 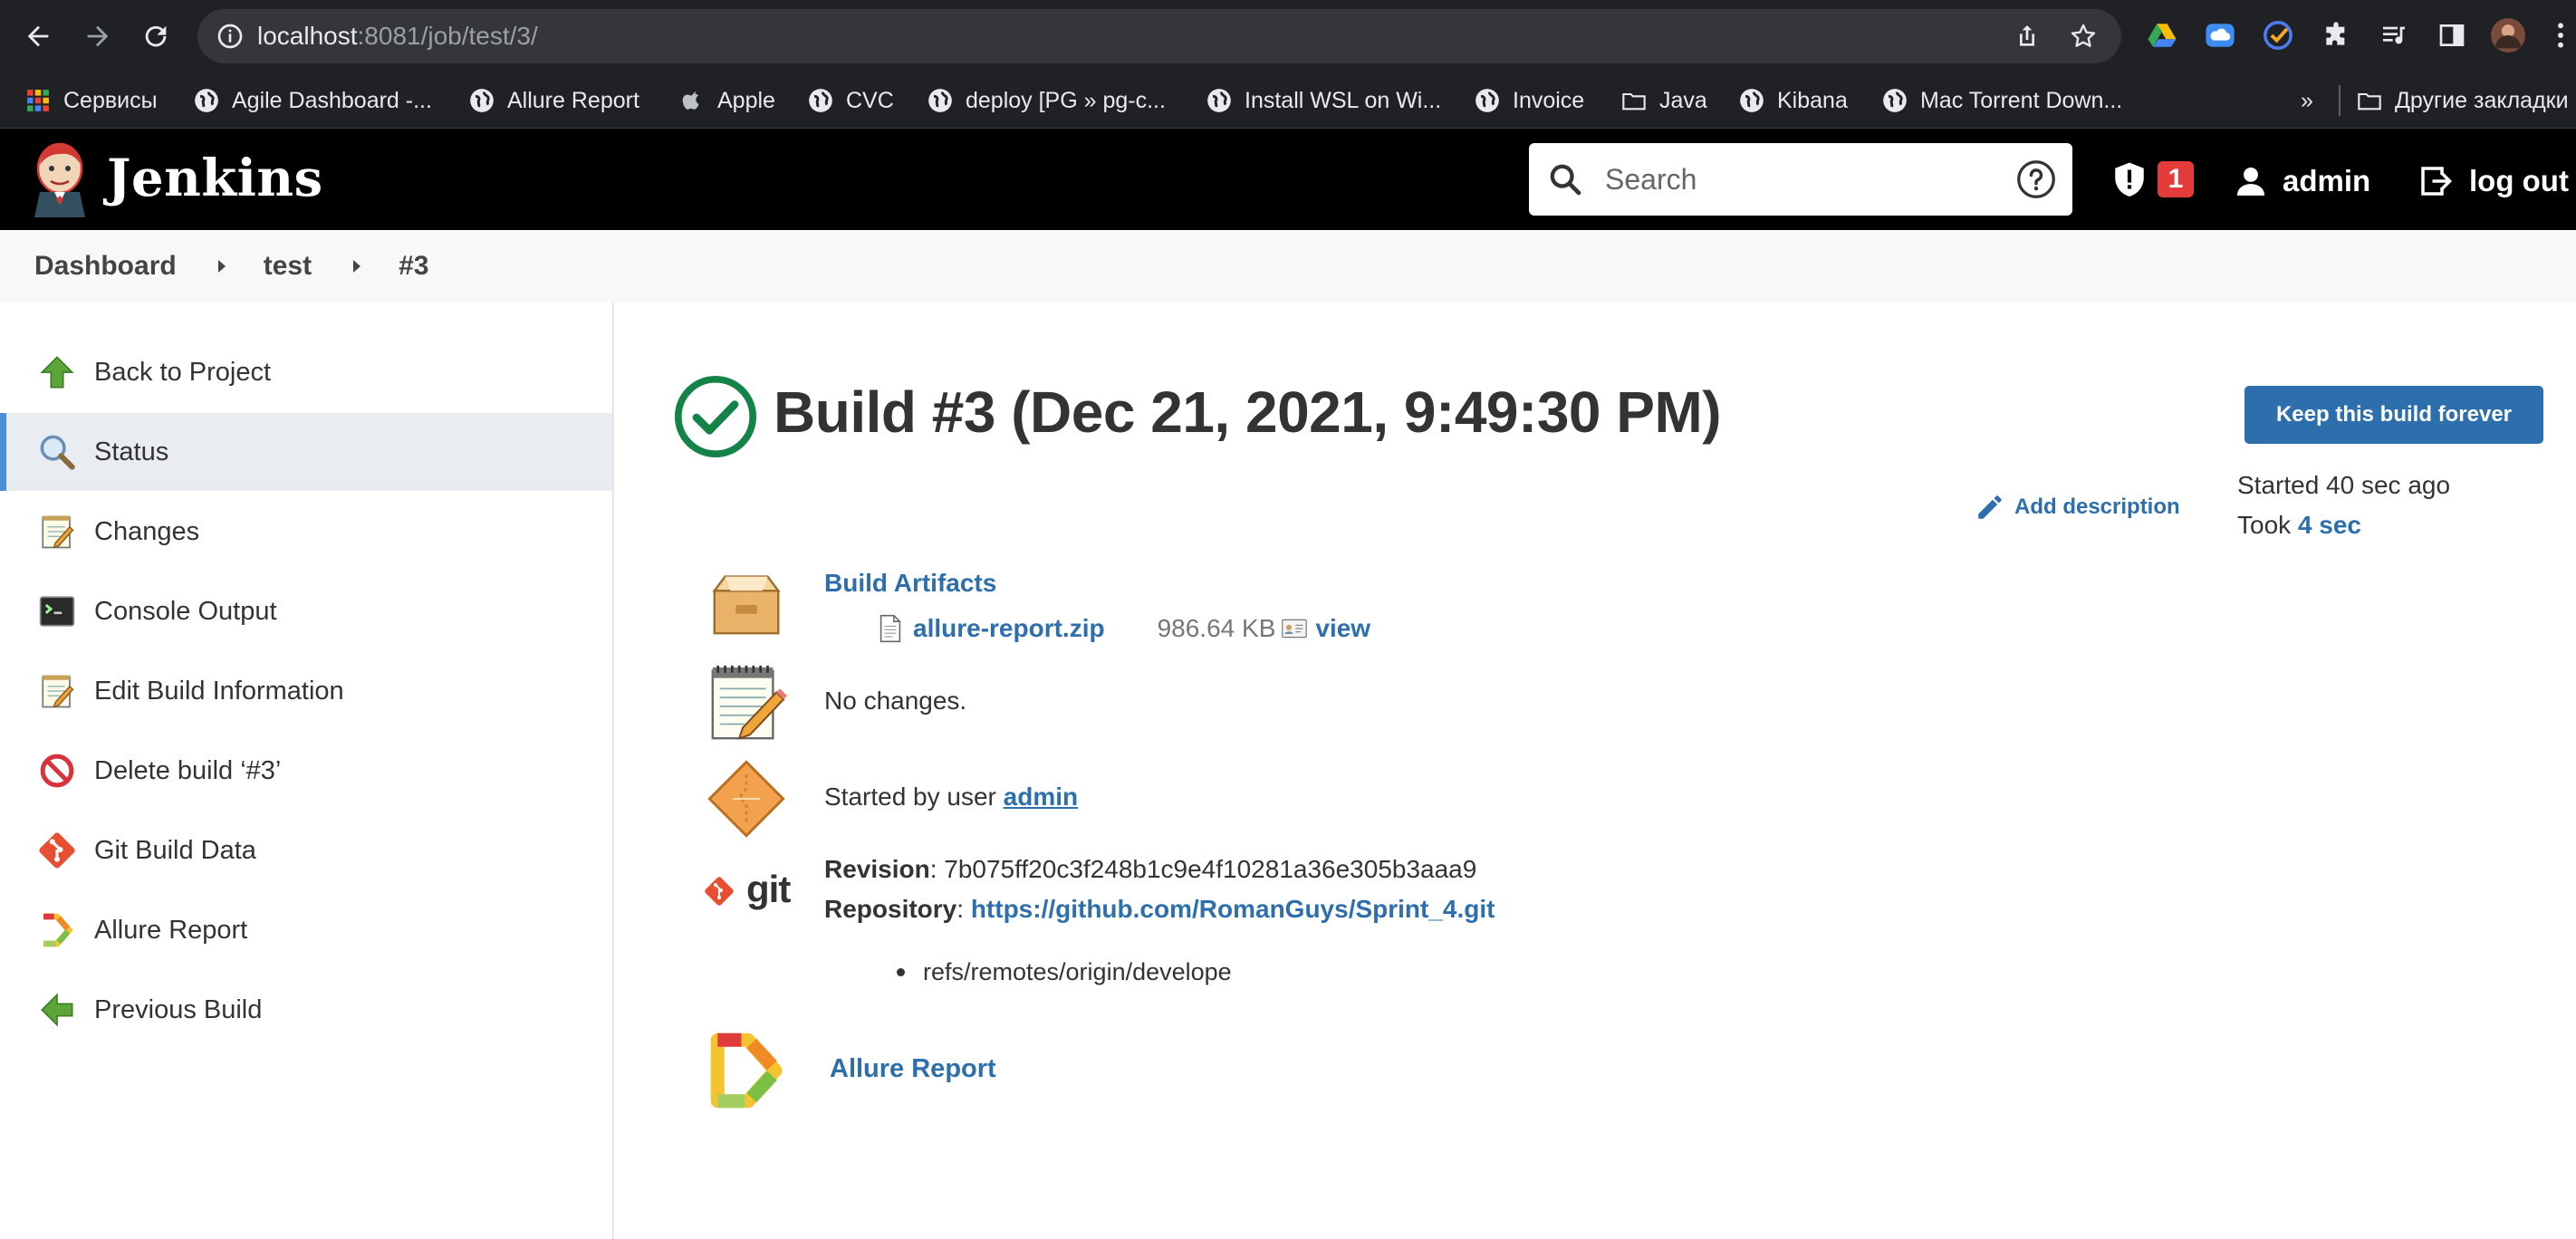 What do you see at coordinates (1529, 100) in the screenshot?
I see `bookmark-invoice: Invoice` at bounding box center [1529, 100].